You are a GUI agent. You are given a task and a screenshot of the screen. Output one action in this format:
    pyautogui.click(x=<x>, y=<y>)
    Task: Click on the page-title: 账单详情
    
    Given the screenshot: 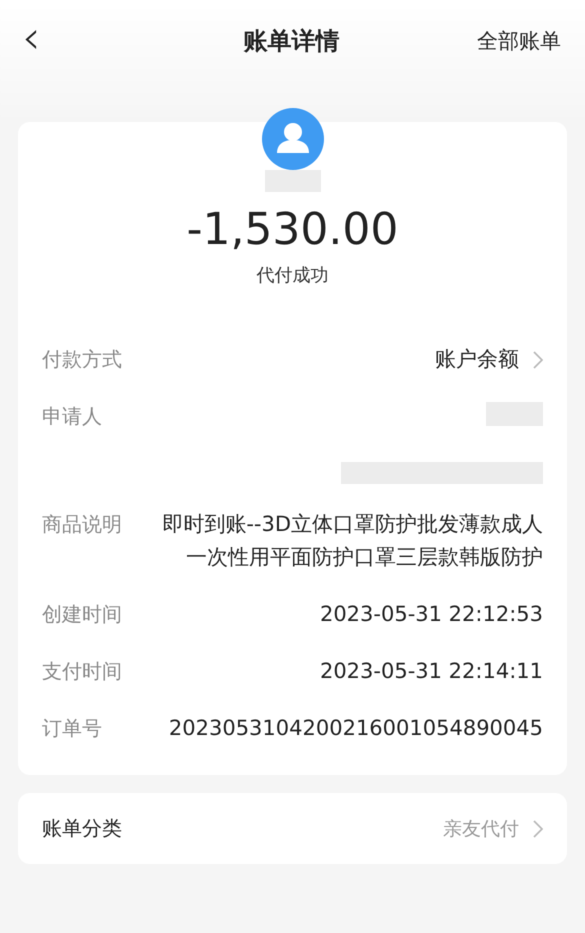 What is the action you would take?
    pyautogui.click(x=292, y=41)
    